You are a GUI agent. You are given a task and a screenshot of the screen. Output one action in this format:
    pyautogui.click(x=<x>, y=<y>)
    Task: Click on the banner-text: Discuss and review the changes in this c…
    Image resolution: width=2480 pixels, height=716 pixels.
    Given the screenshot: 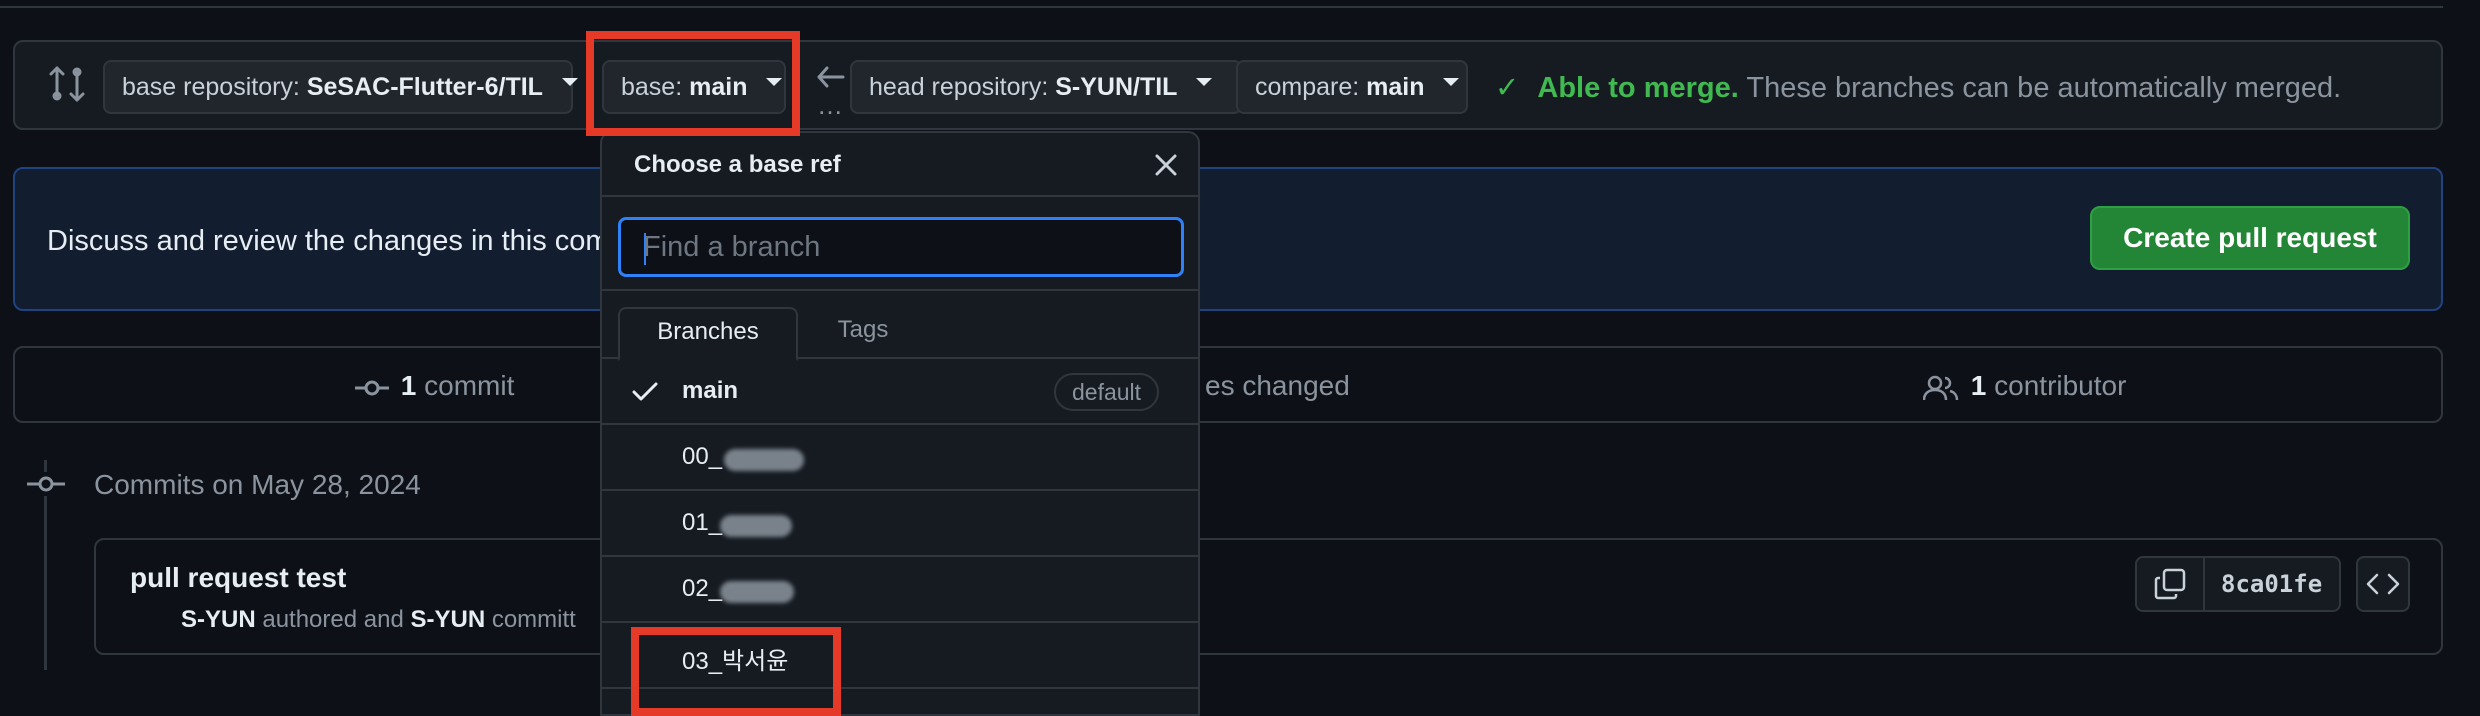 What is the action you would take?
    pyautogui.click(x=328, y=241)
    